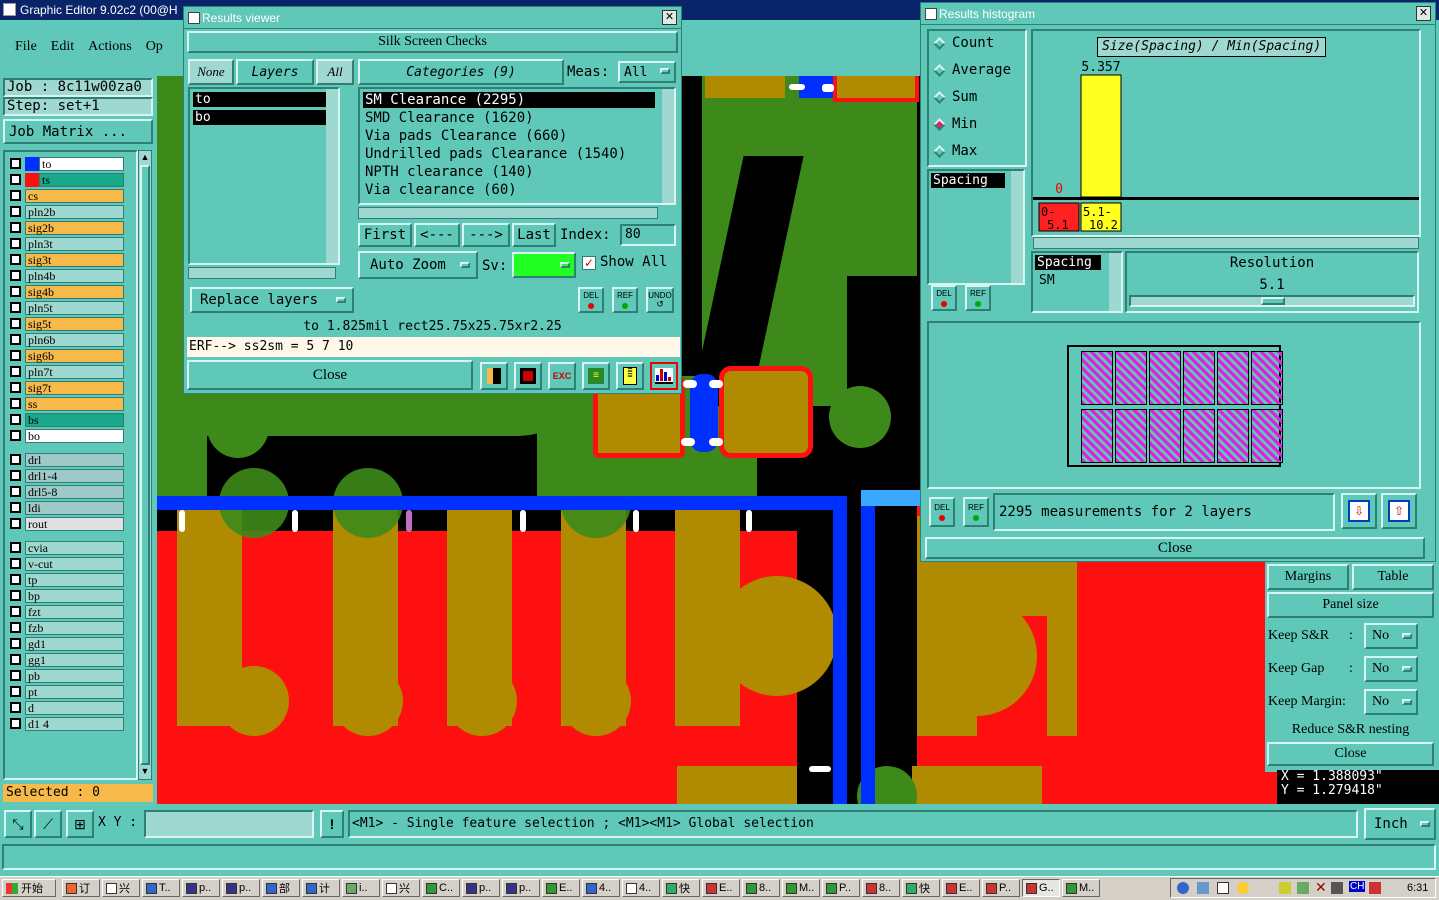 This screenshot has height=900, width=1439. I want to click on menu-options: Op, so click(154, 47).